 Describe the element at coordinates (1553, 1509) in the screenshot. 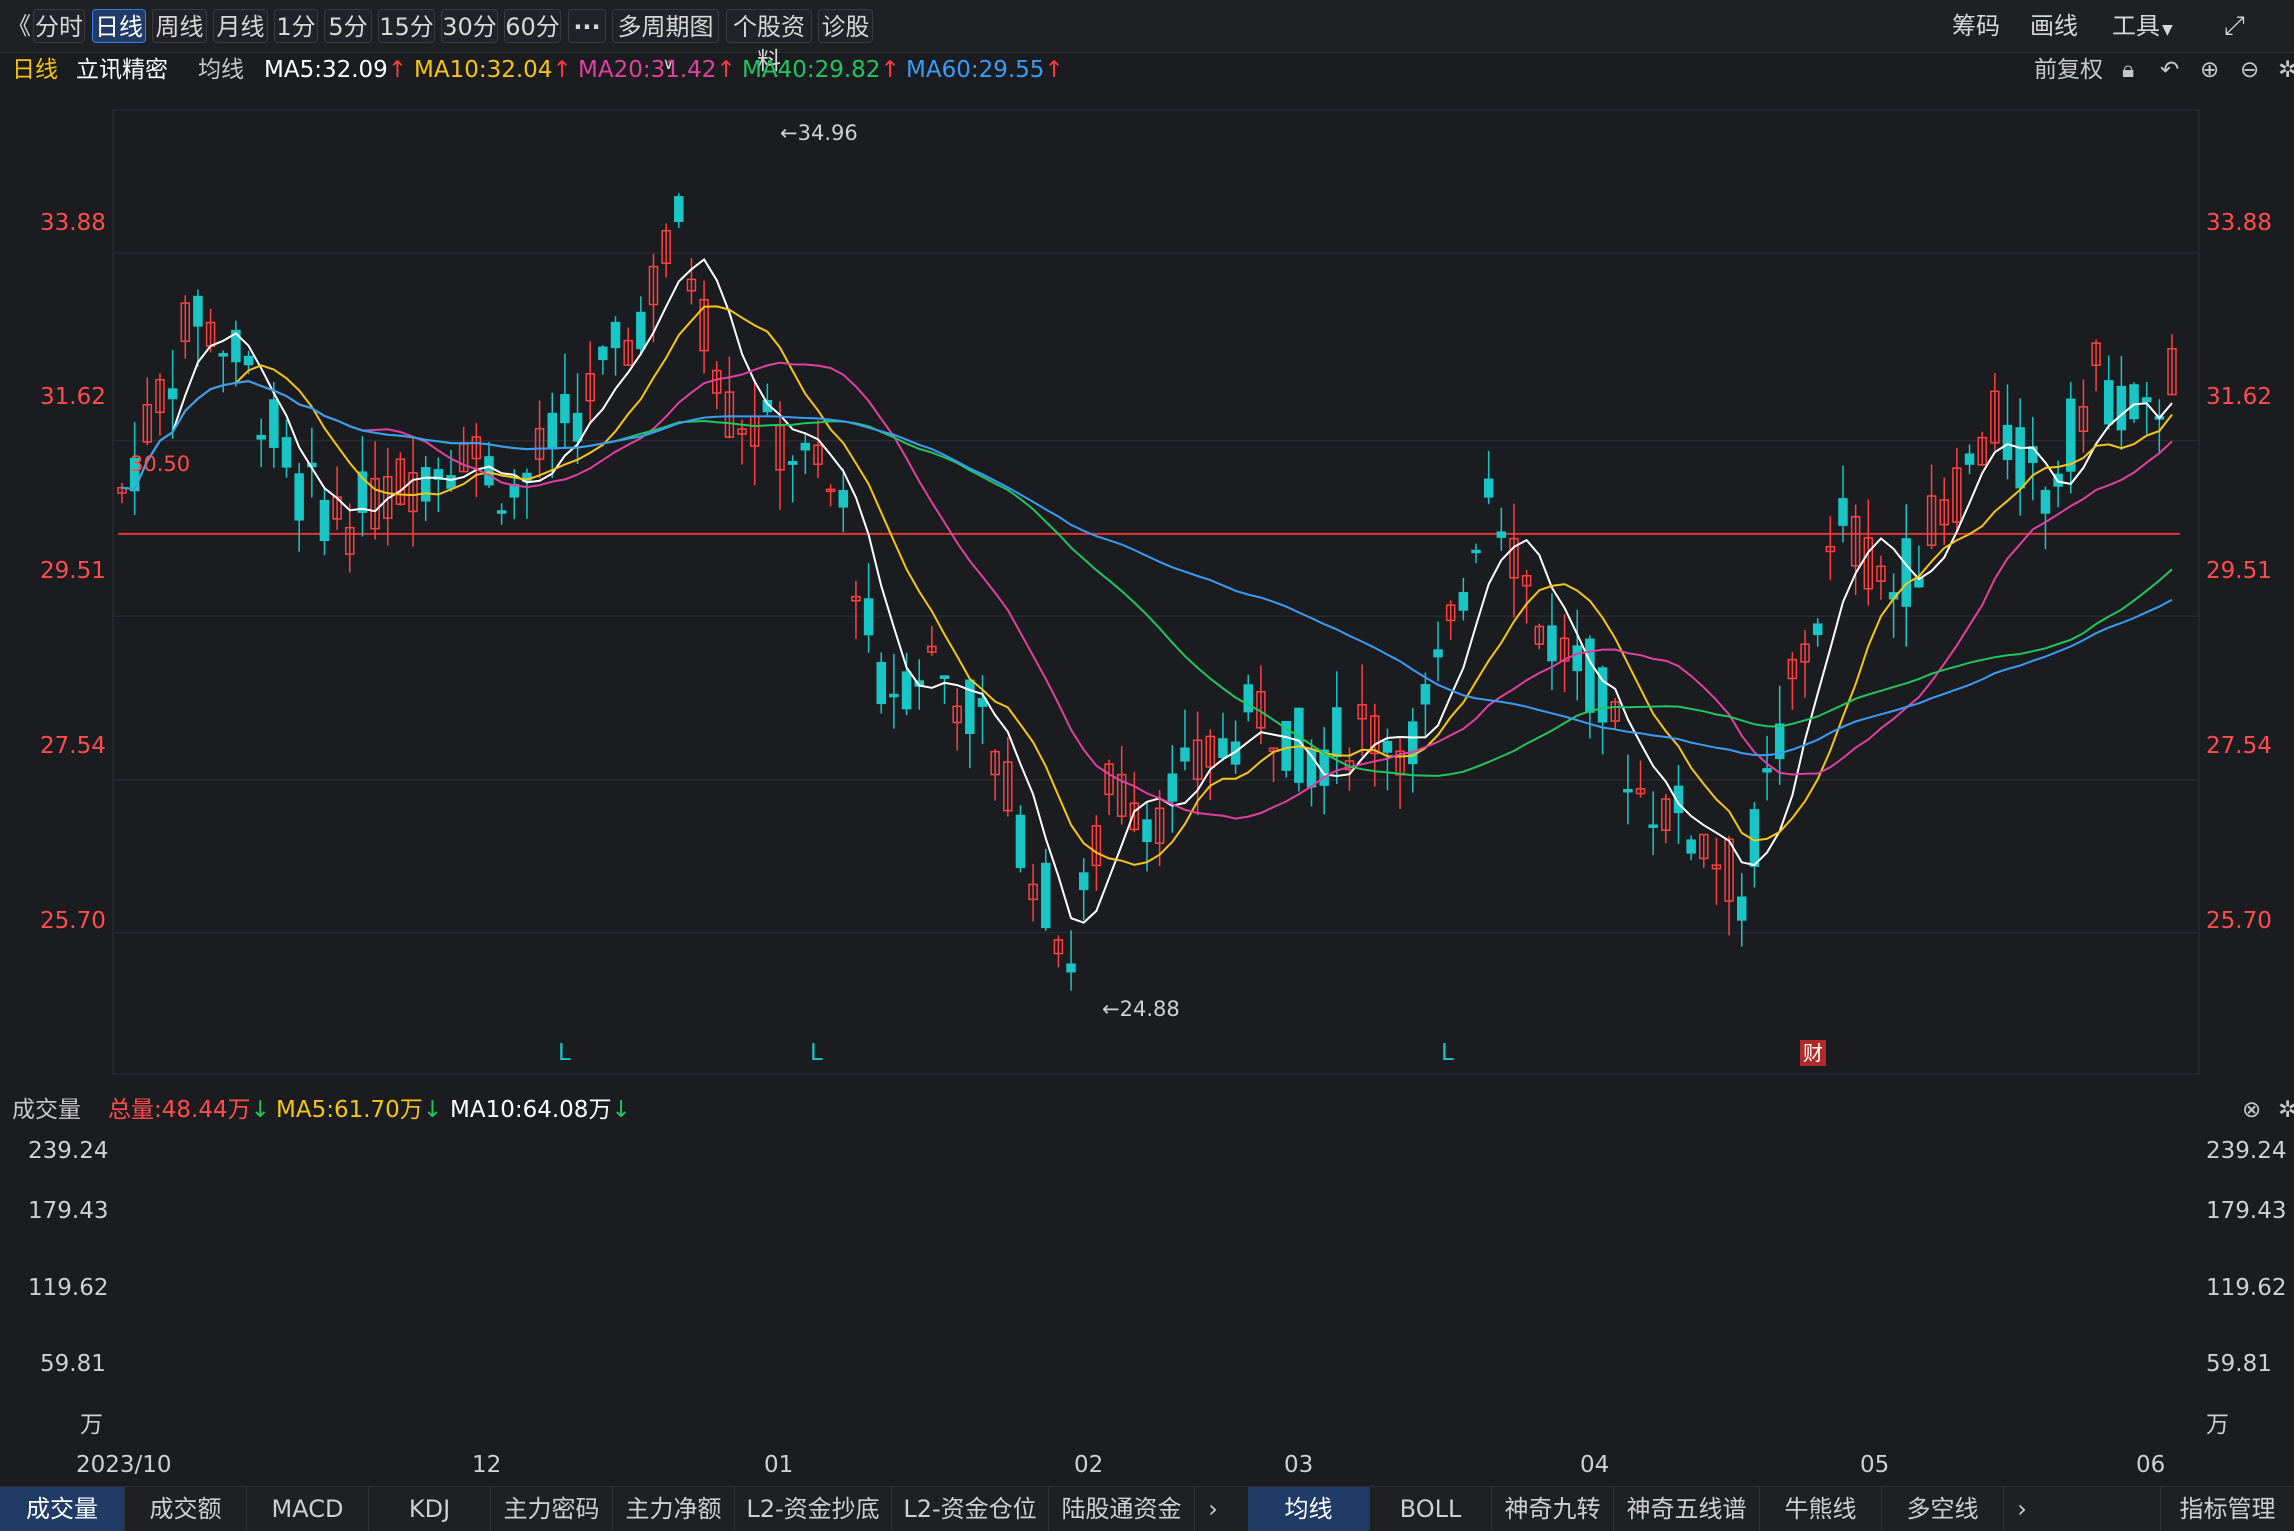

I see `tab-magic-nine: 神奇九转` at that location.